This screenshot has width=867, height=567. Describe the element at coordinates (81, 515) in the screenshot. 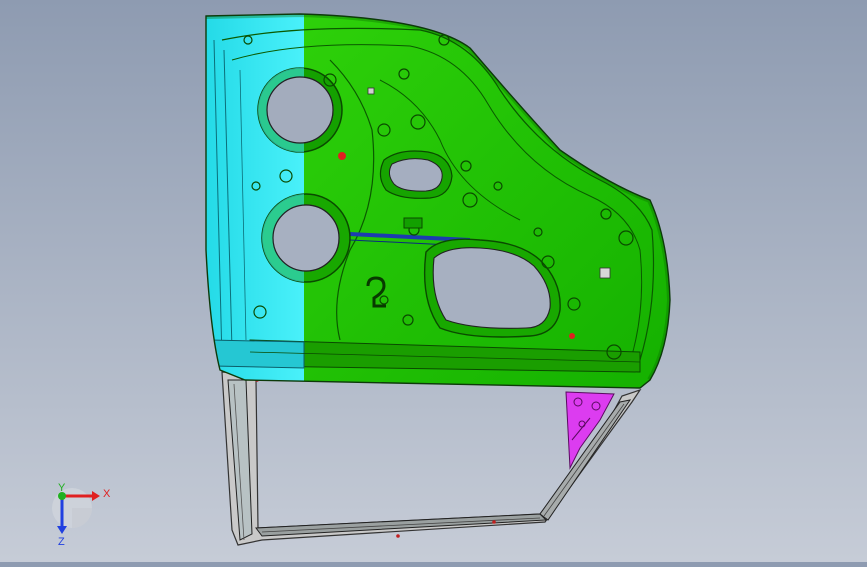

I see `orientation-triad: X Y Z` at that location.